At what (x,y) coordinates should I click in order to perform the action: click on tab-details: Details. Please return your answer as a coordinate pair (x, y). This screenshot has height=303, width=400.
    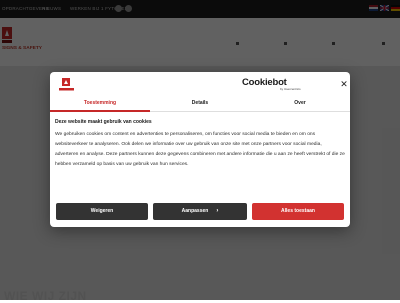
    Looking at the image, I should click on (200, 103).